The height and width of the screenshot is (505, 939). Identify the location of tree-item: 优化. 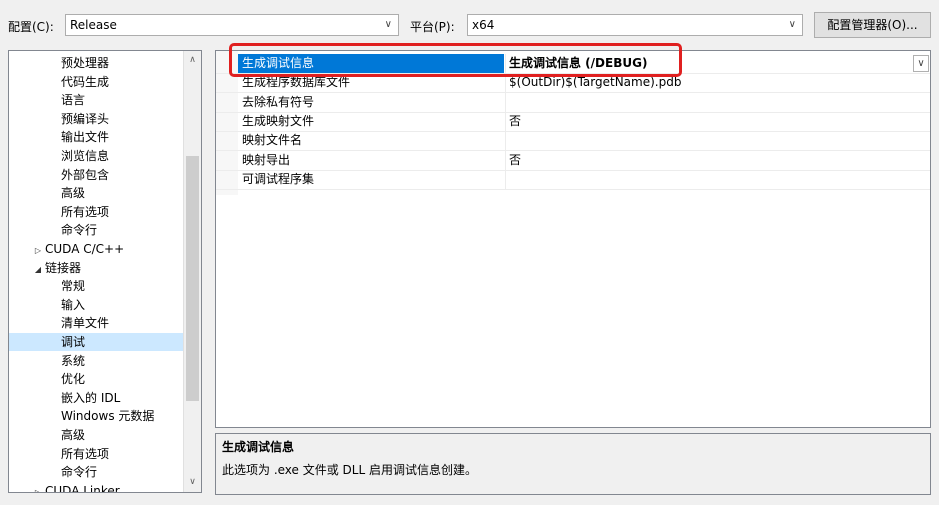
(73, 379).